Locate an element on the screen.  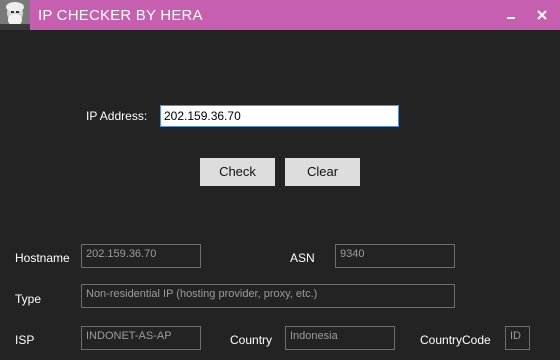
close-icon is located at coordinates (542, 15).